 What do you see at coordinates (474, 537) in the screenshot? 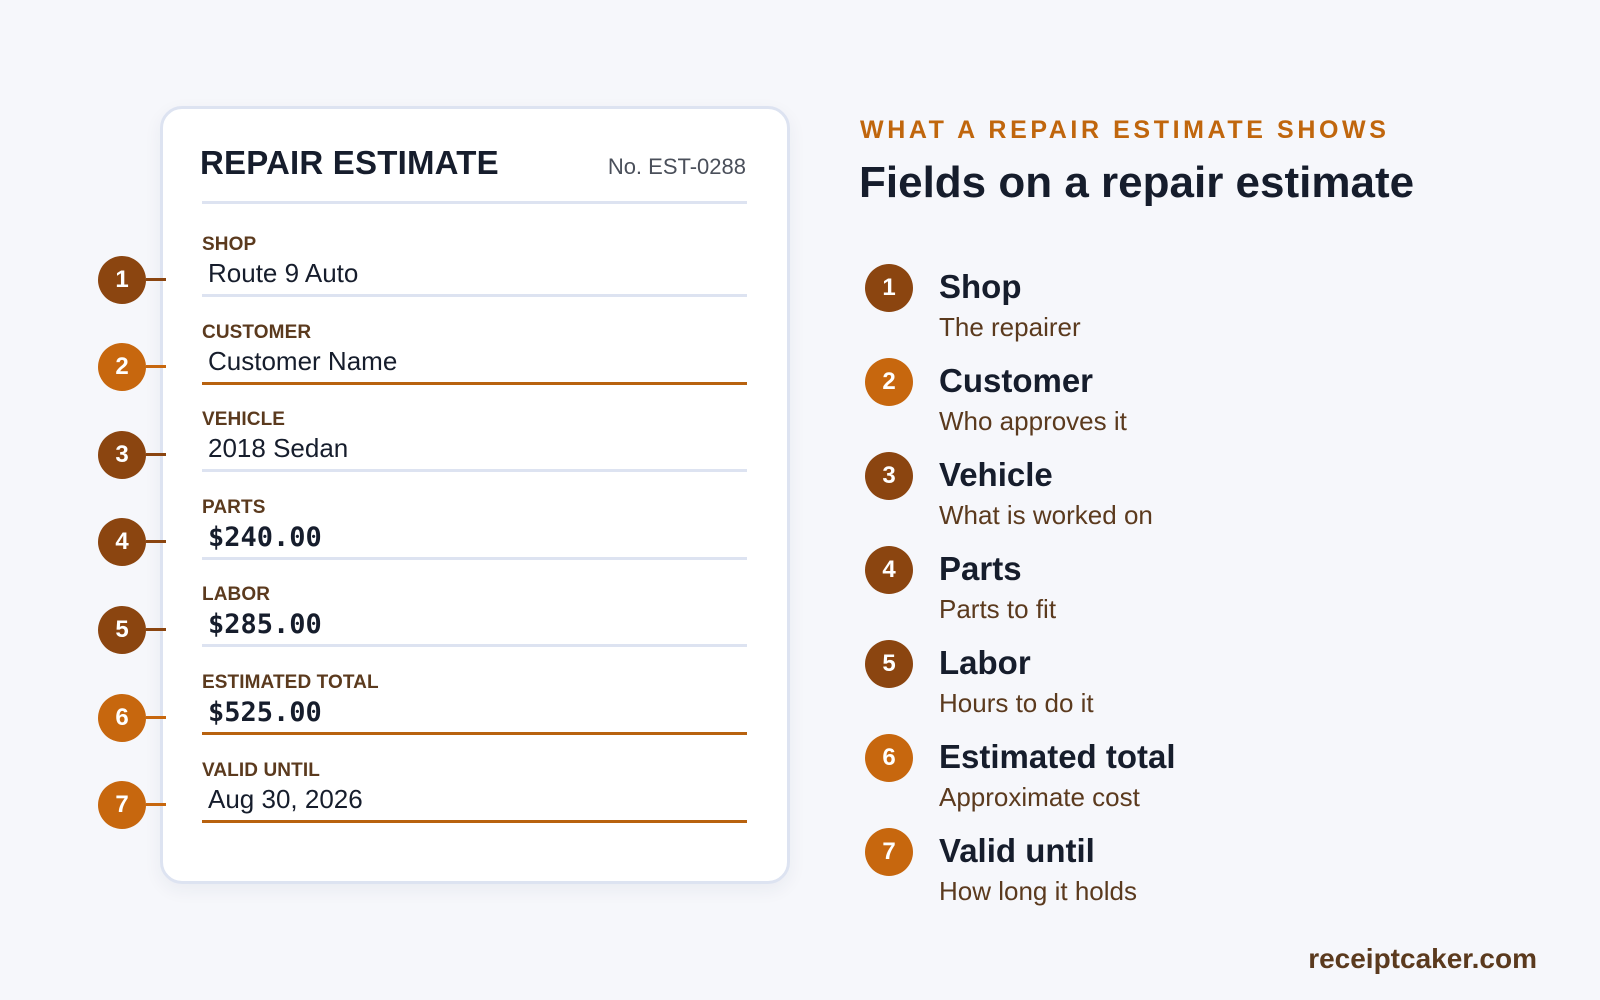
I see `field-parts: PARTS $240.00` at bounding box center [474, 537].